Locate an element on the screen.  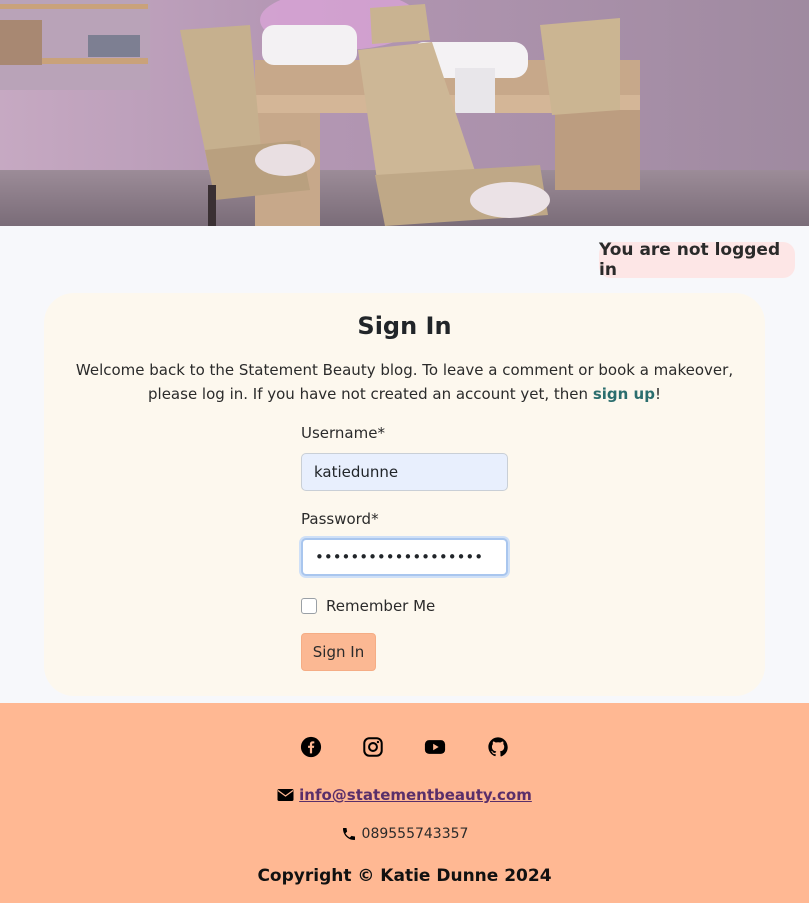
instagram-icon is located at coordinates (373, 747).